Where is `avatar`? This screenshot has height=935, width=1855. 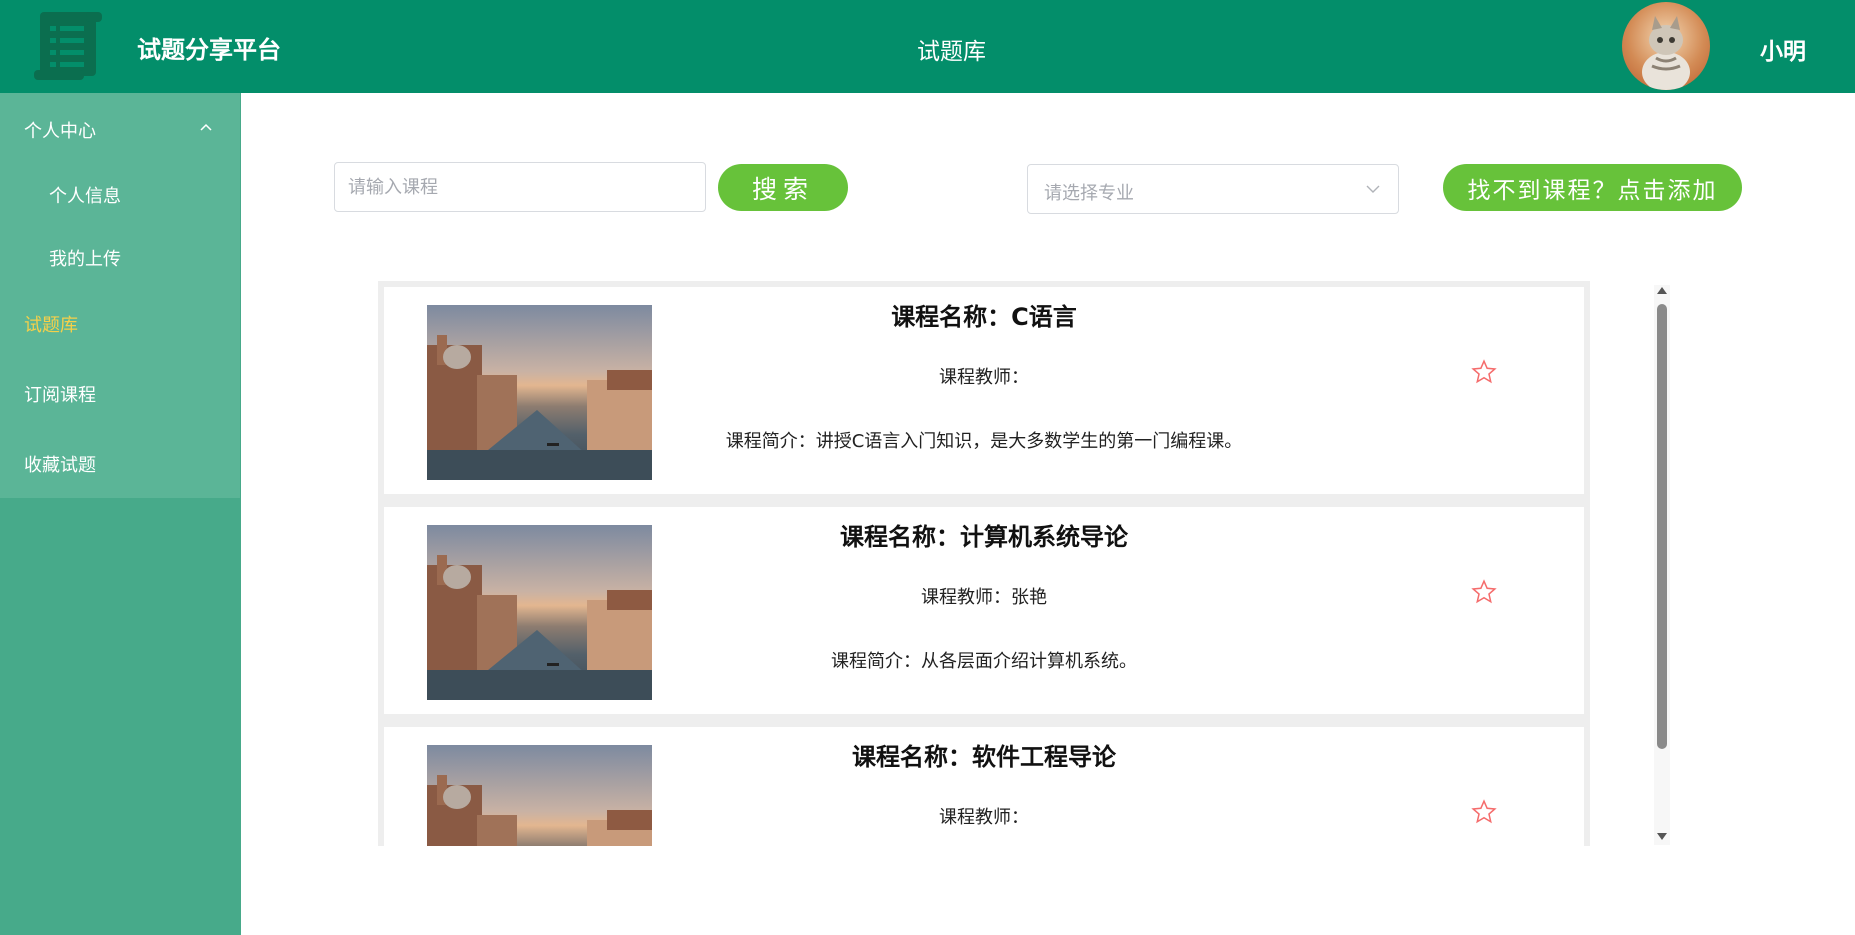 avatar is located at coordinates (1666, 46).